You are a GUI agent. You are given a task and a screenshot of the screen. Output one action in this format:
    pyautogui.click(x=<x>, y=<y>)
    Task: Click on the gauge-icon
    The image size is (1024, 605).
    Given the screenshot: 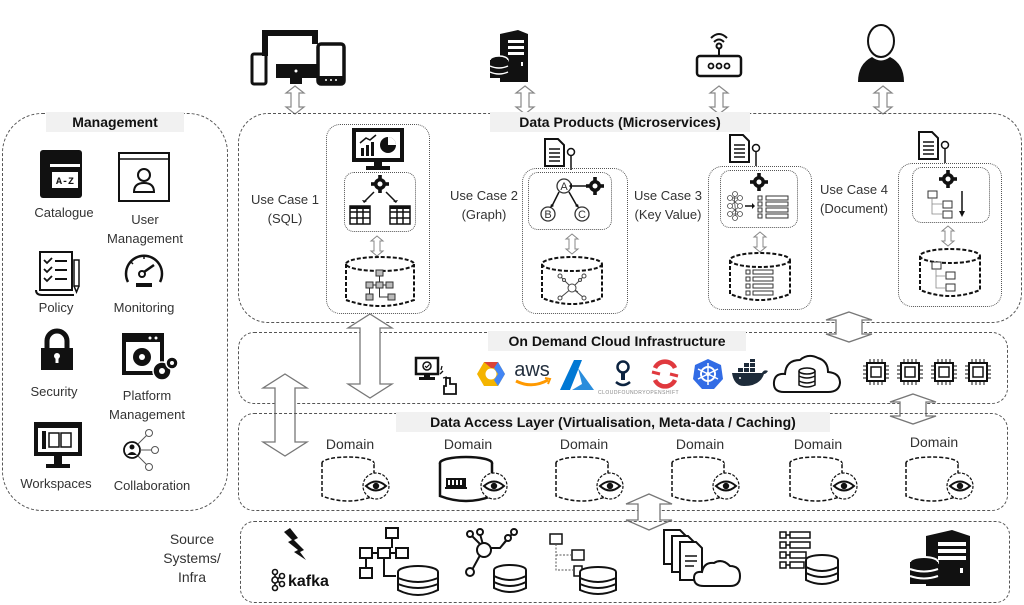 What is the action you would take?
    pyautogui.click(x=144, y=270)
    